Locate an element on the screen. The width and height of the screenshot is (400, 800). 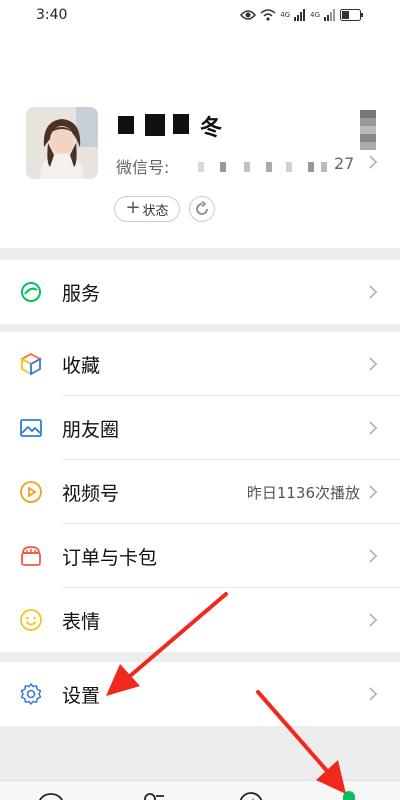
menu-item-orders-cards: 订单与卡包 is located at coordinates (200, 556).